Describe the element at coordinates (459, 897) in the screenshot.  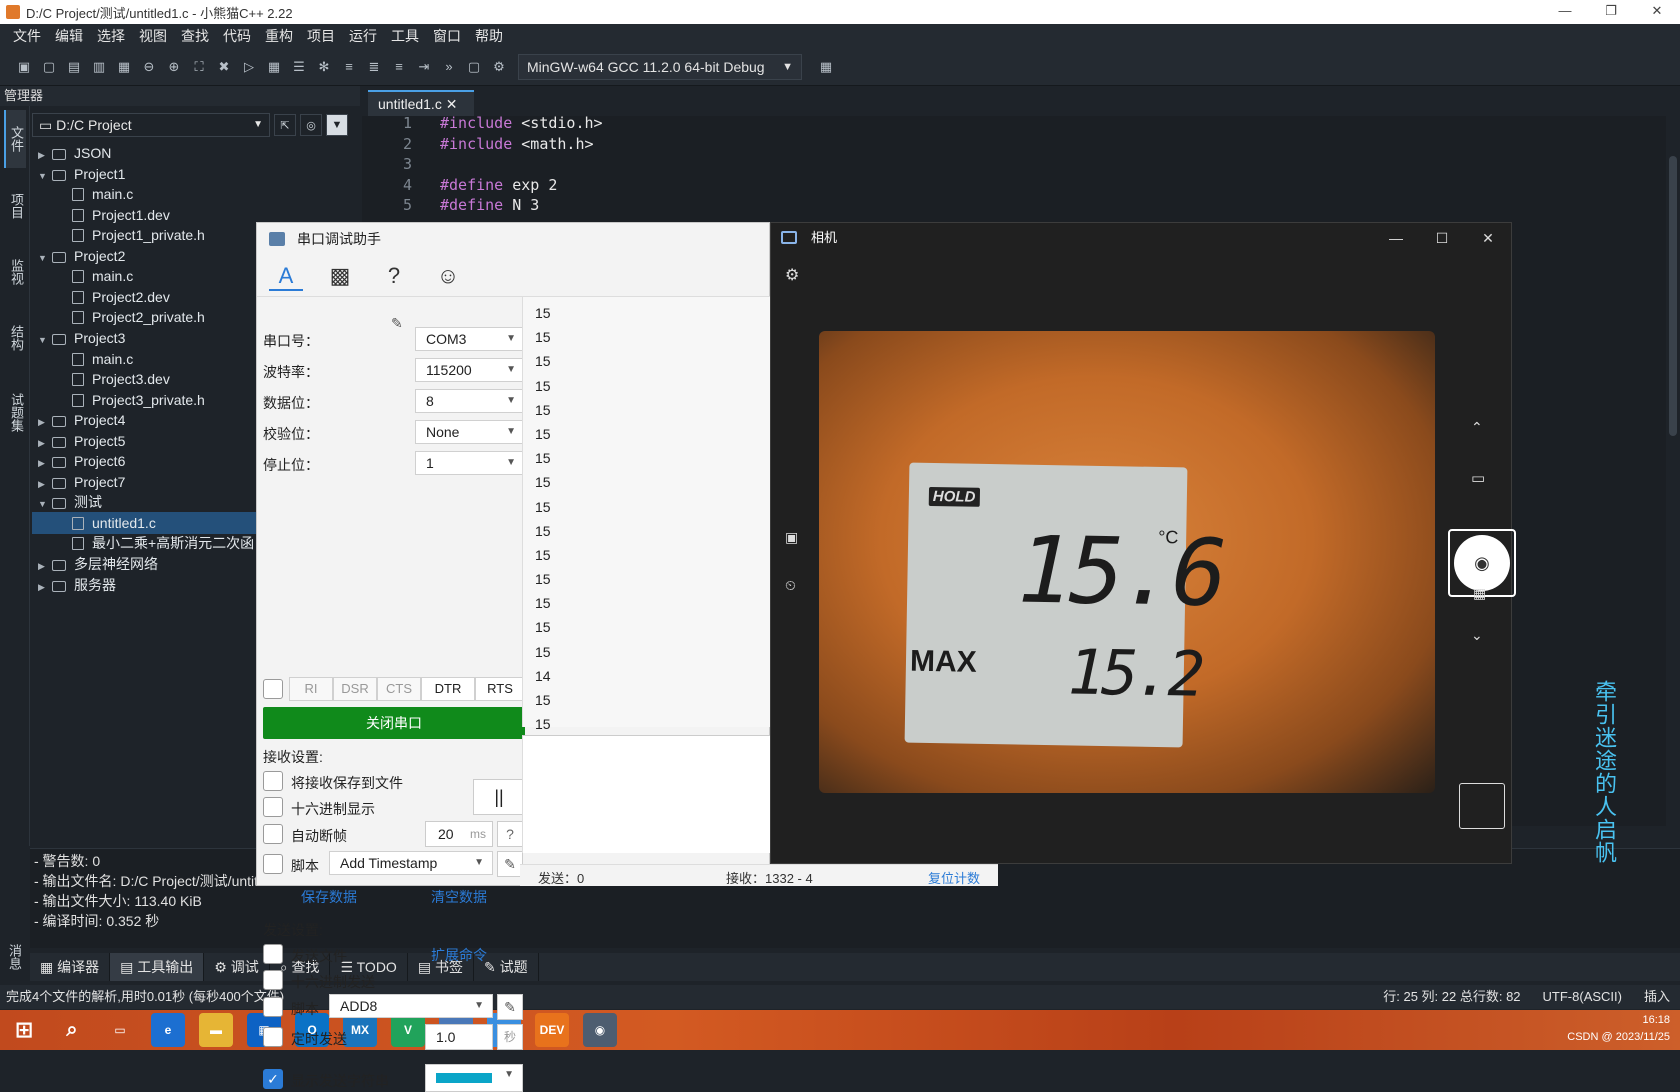
I see `clear-data-button: 清空数据` at that location.